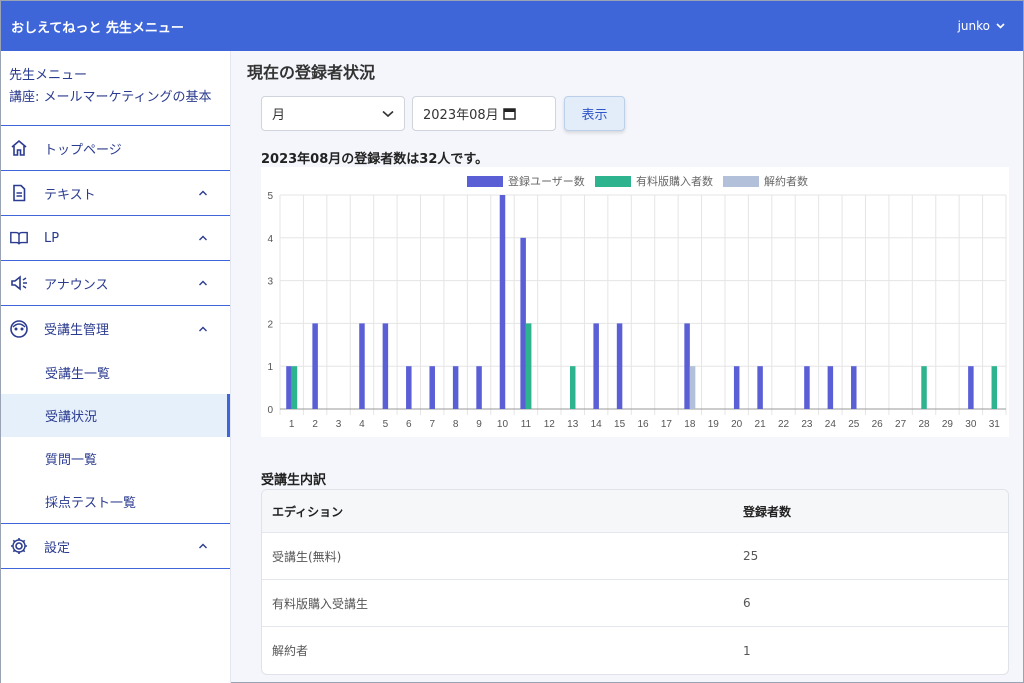 Image resolution: width=1024 pixels, height=683 pixels. What do you see at coordinates (635, 603) in the screenshot?
I see `table-row: 有料版購入受講生 6` at bounding box center [635, 603].